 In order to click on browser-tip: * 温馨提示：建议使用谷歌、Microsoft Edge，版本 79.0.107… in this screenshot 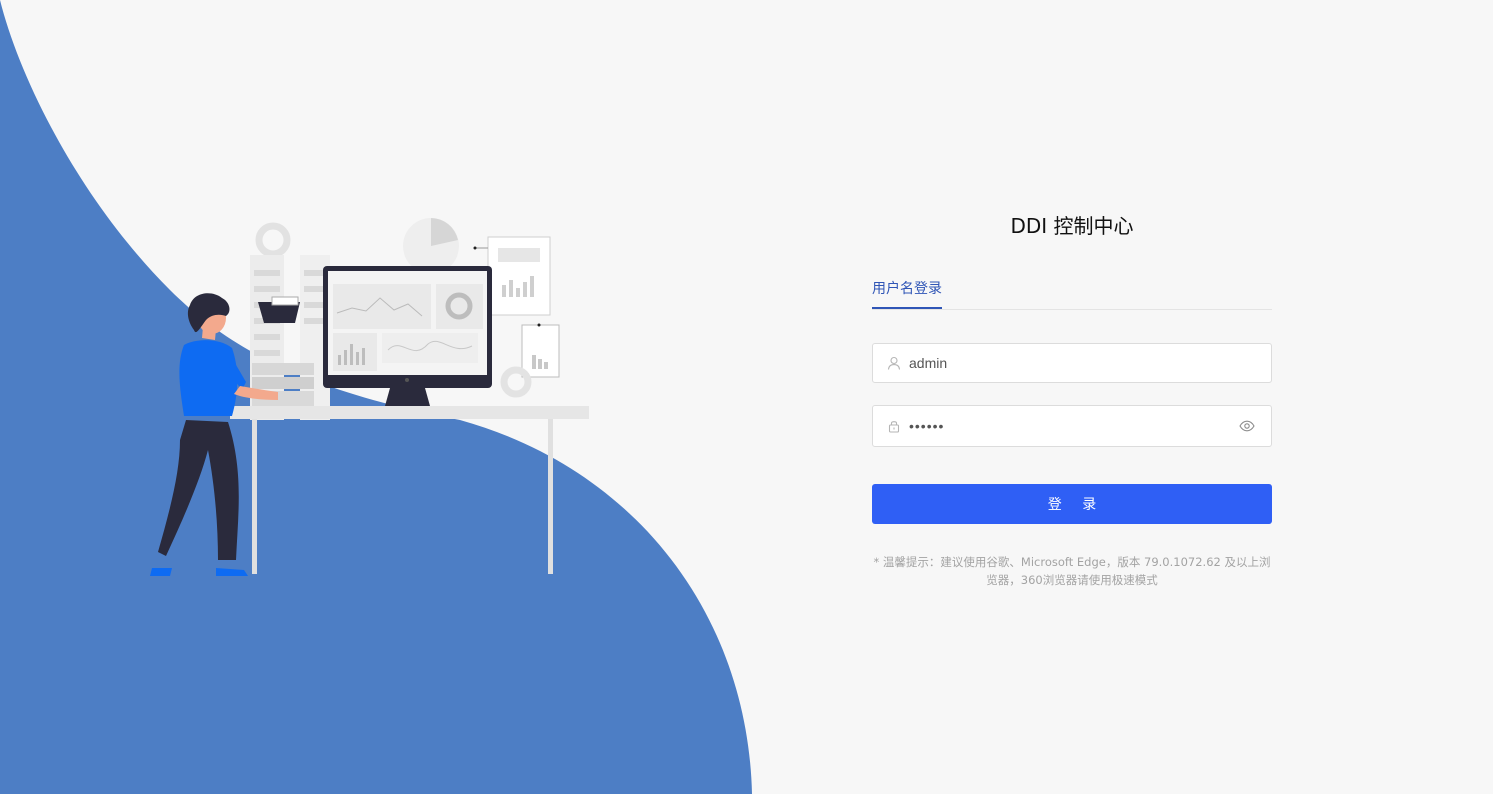, I will do `click(1072, 571)`.